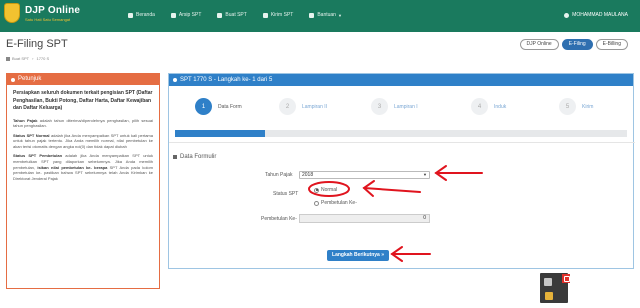 This screenshot has height=308, width=640. What do you see at coordinates (83, 79) in the screenshot?
I see `instructions-header: Petunjuk` at bounding box center [83, 79].